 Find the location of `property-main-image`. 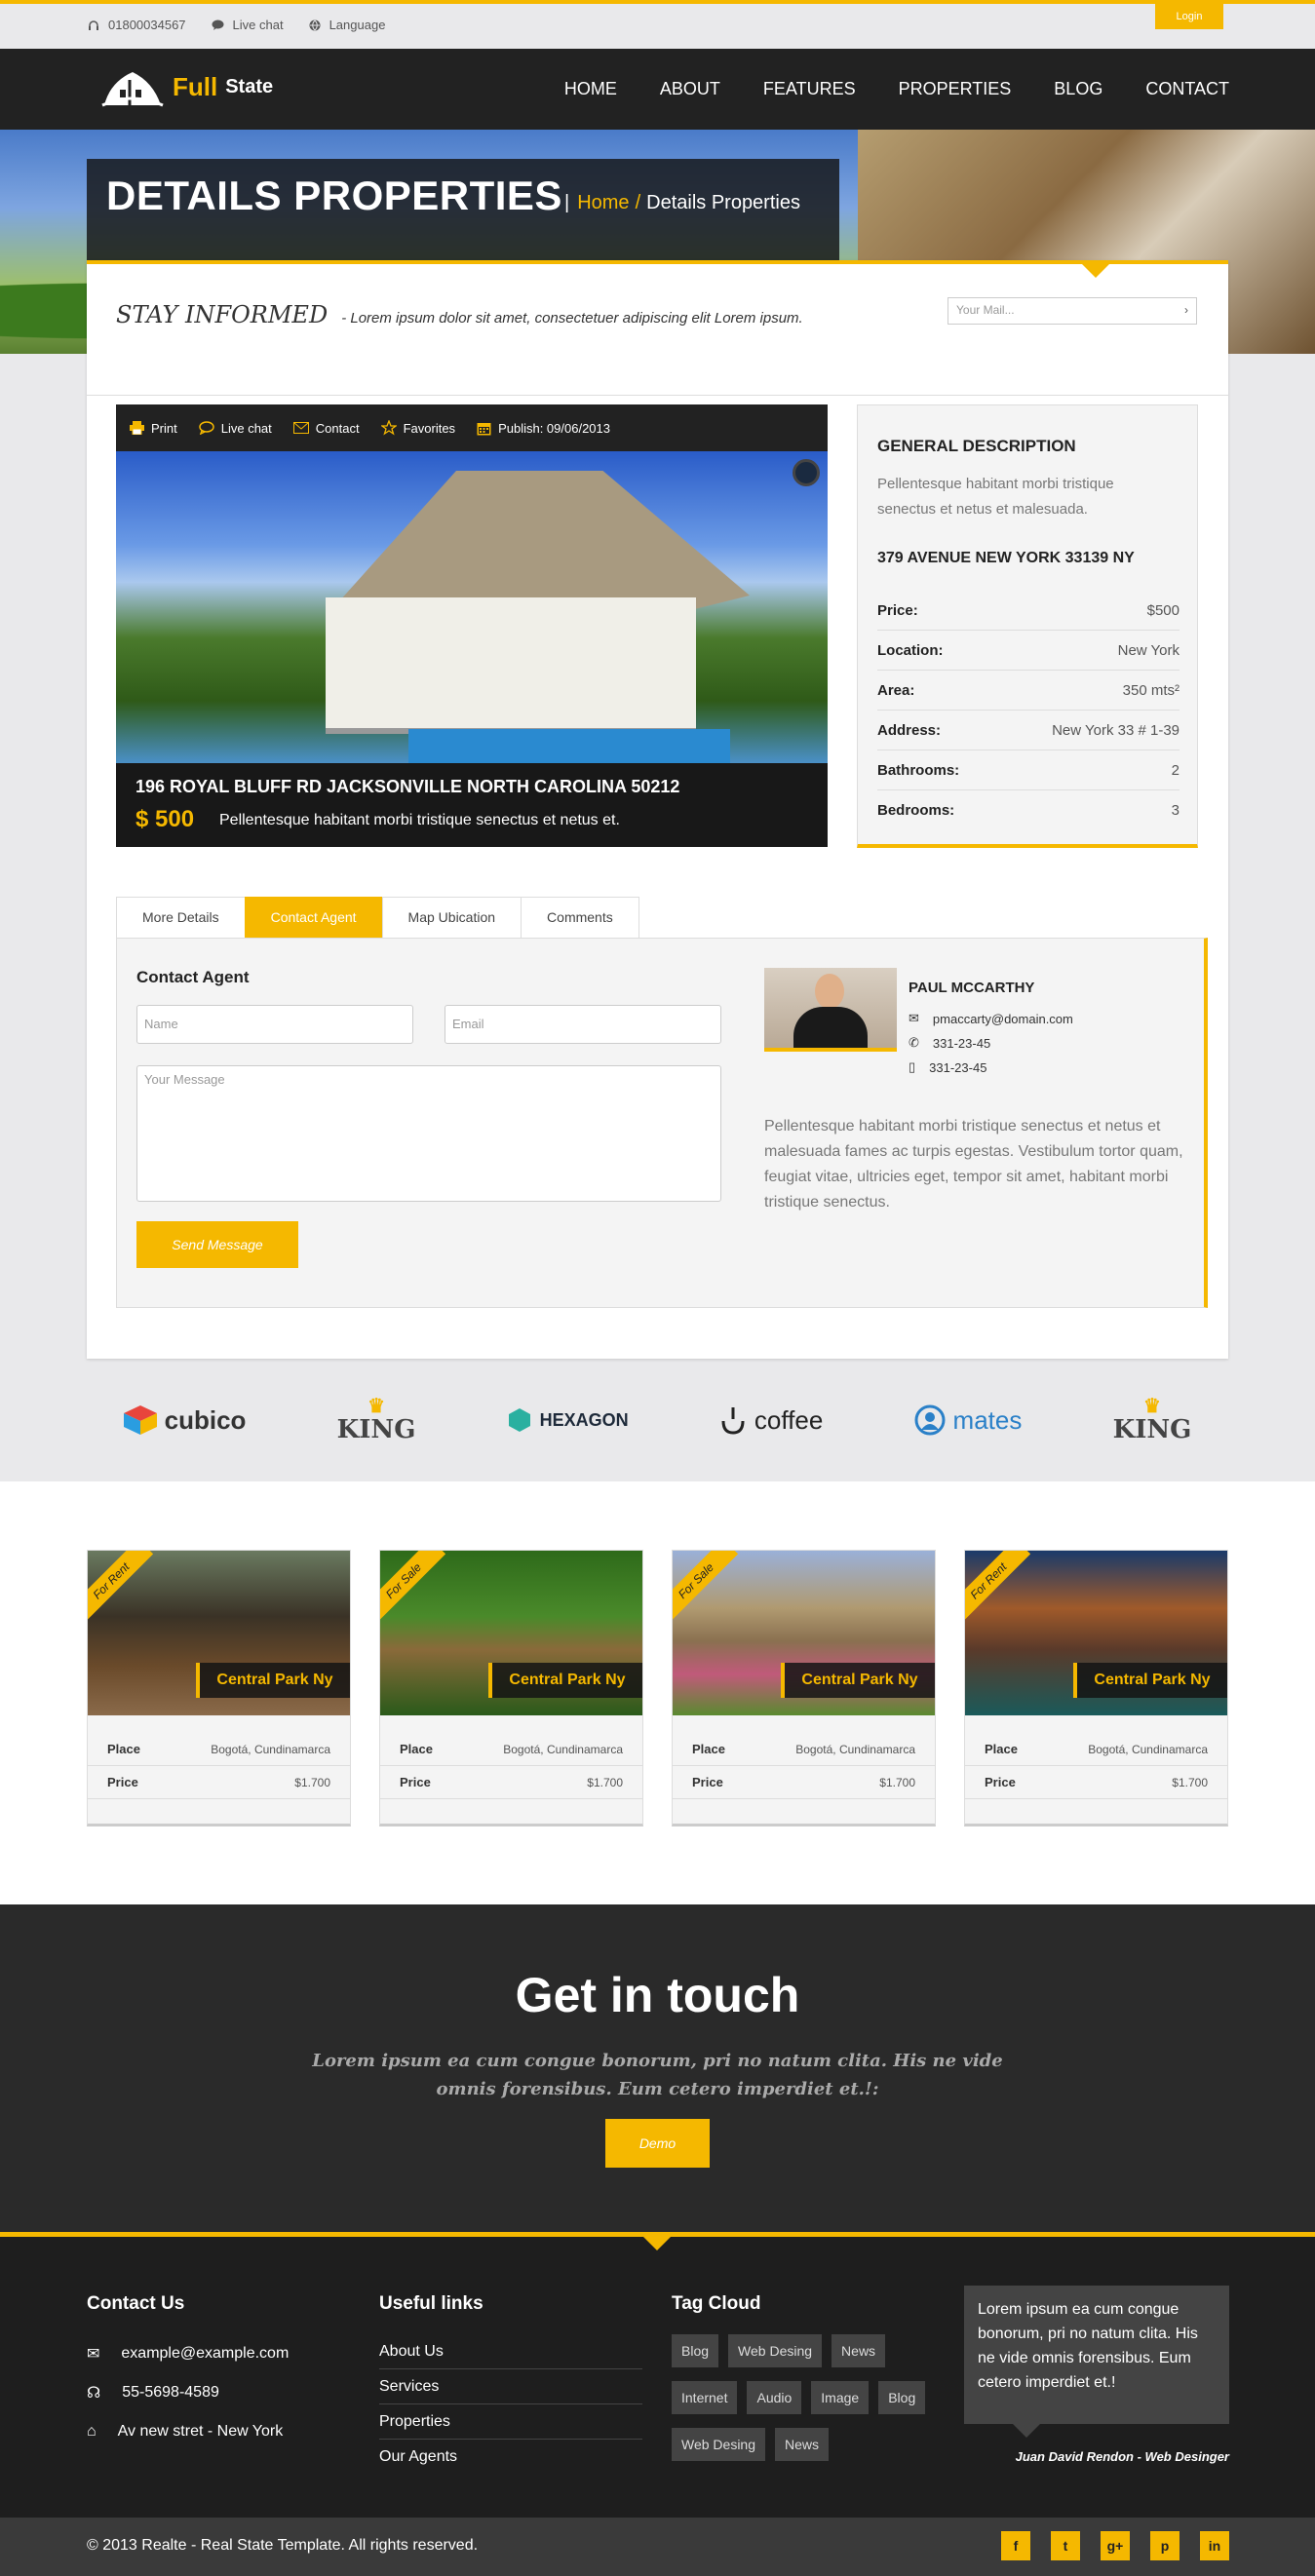

property-main-image is located at coordinates (472, 607).